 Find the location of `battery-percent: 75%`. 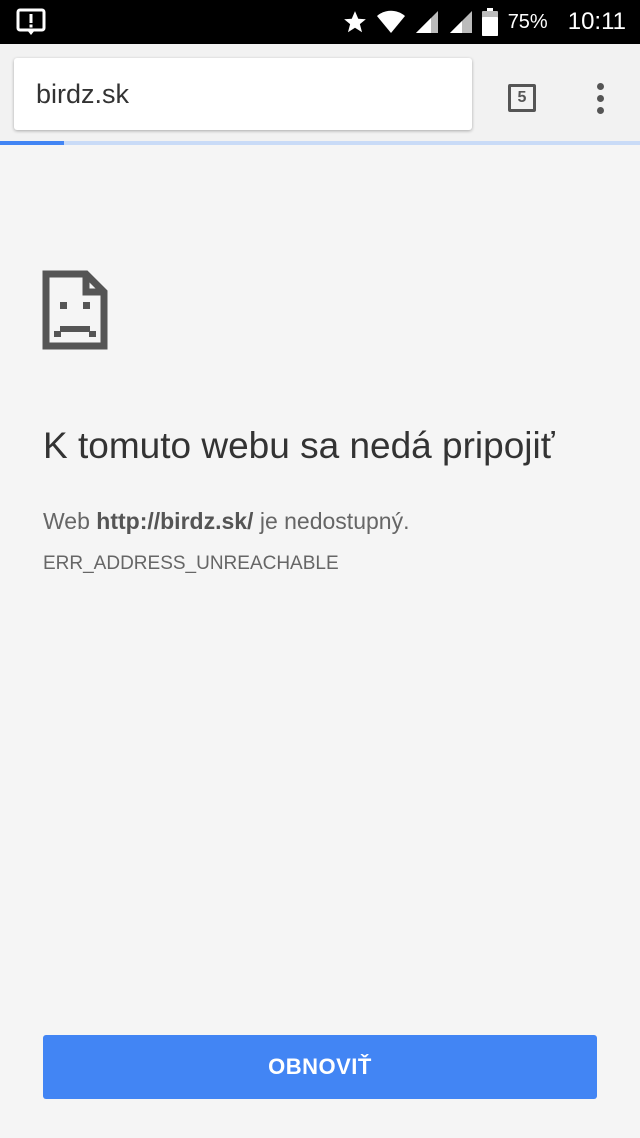

battery-percent: 75% is located at coordinates (527, 21).